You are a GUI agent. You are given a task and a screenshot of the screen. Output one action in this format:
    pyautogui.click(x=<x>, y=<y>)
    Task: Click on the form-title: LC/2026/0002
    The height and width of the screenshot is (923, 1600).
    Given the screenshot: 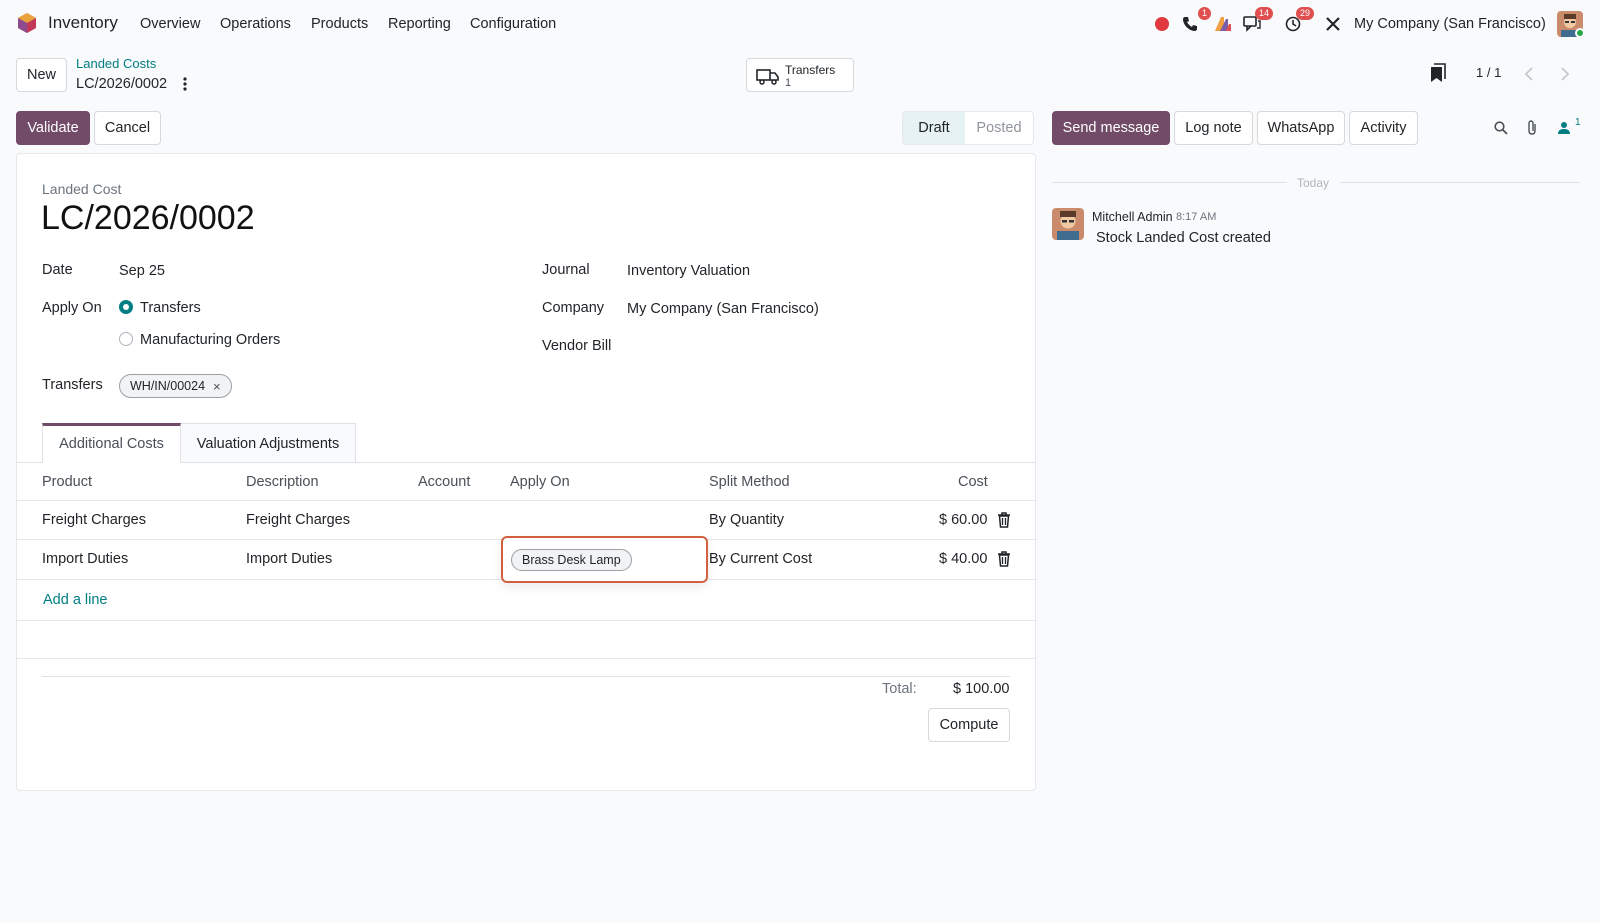 What is the action you would take?
    pyautogui.click(x=148, y=218)
    